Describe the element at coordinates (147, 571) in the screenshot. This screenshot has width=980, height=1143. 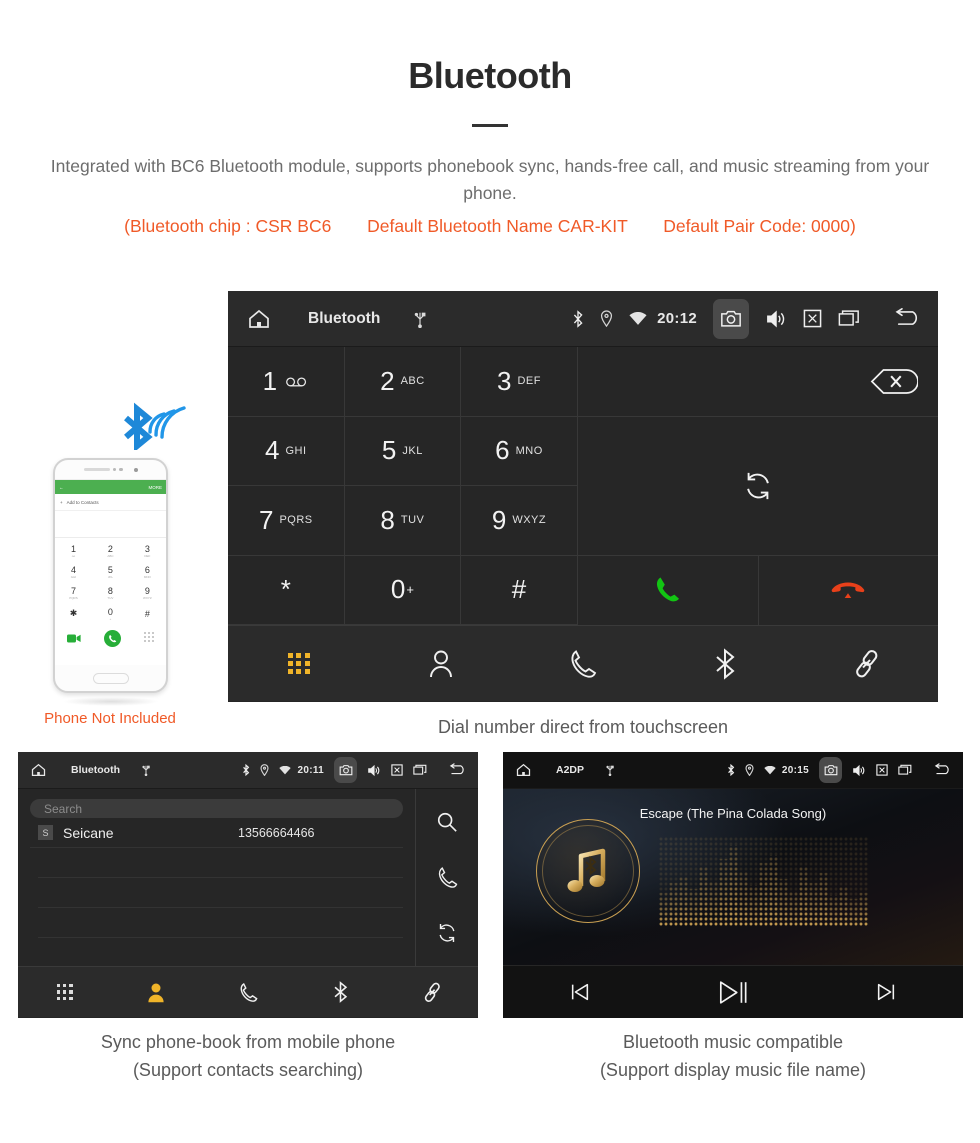
I see `phone-key-6: 6 MNO` at that location.